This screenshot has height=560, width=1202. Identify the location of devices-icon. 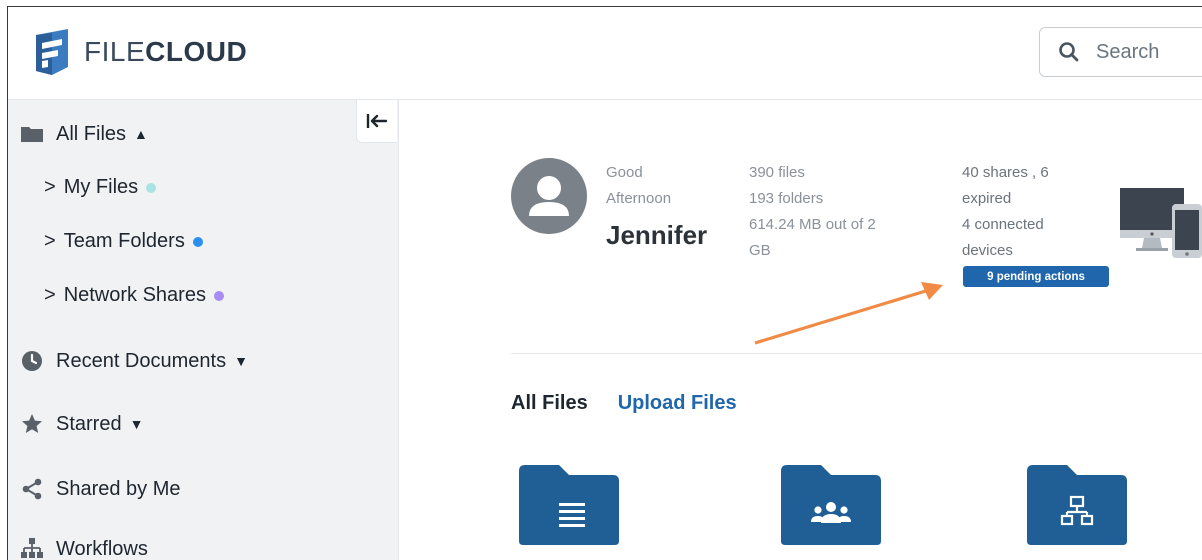
(1158, 228).